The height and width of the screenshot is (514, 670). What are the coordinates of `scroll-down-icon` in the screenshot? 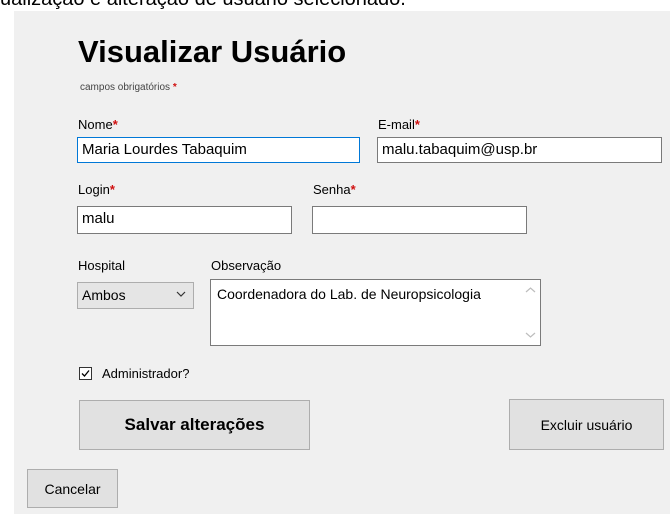 It's located at (530, 335).